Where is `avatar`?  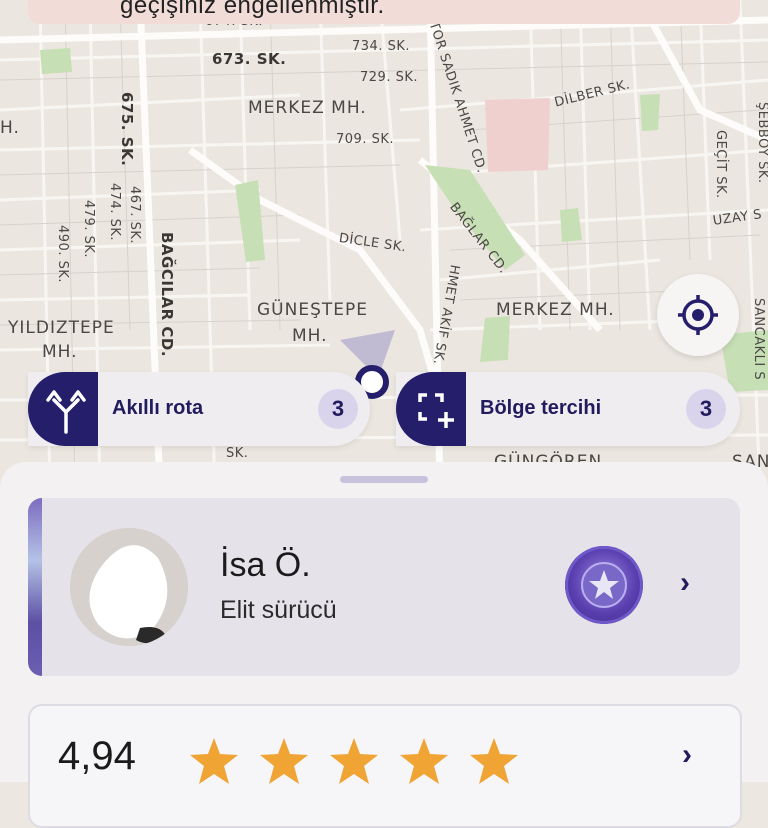 avatar is located at coordinates (129, 587).